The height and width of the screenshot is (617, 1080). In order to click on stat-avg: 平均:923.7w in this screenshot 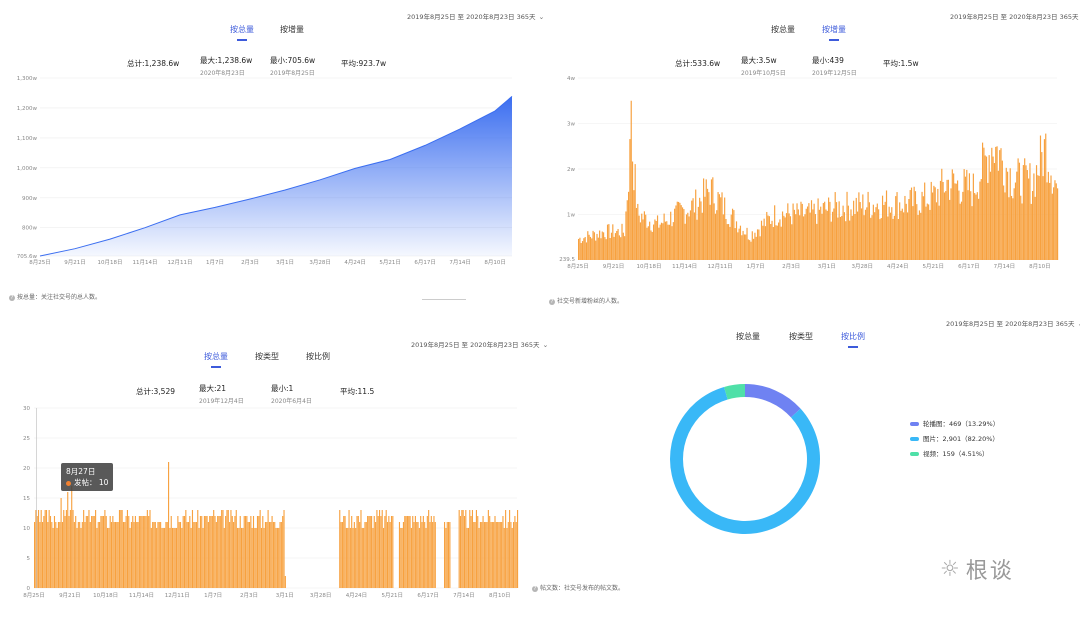, I will do `click(363, 63)`.